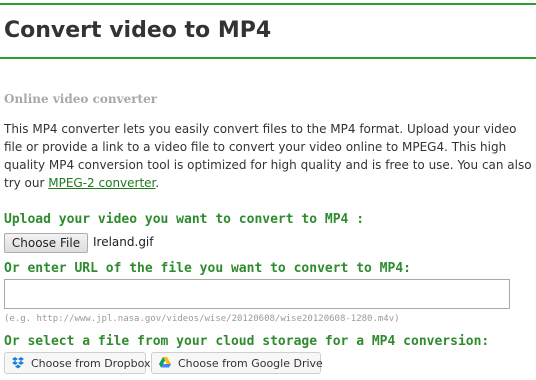 This screenshot has width=536, height=380. I want to click on gdrive-button-label: Choose from Google Drive, so click(250, 363).